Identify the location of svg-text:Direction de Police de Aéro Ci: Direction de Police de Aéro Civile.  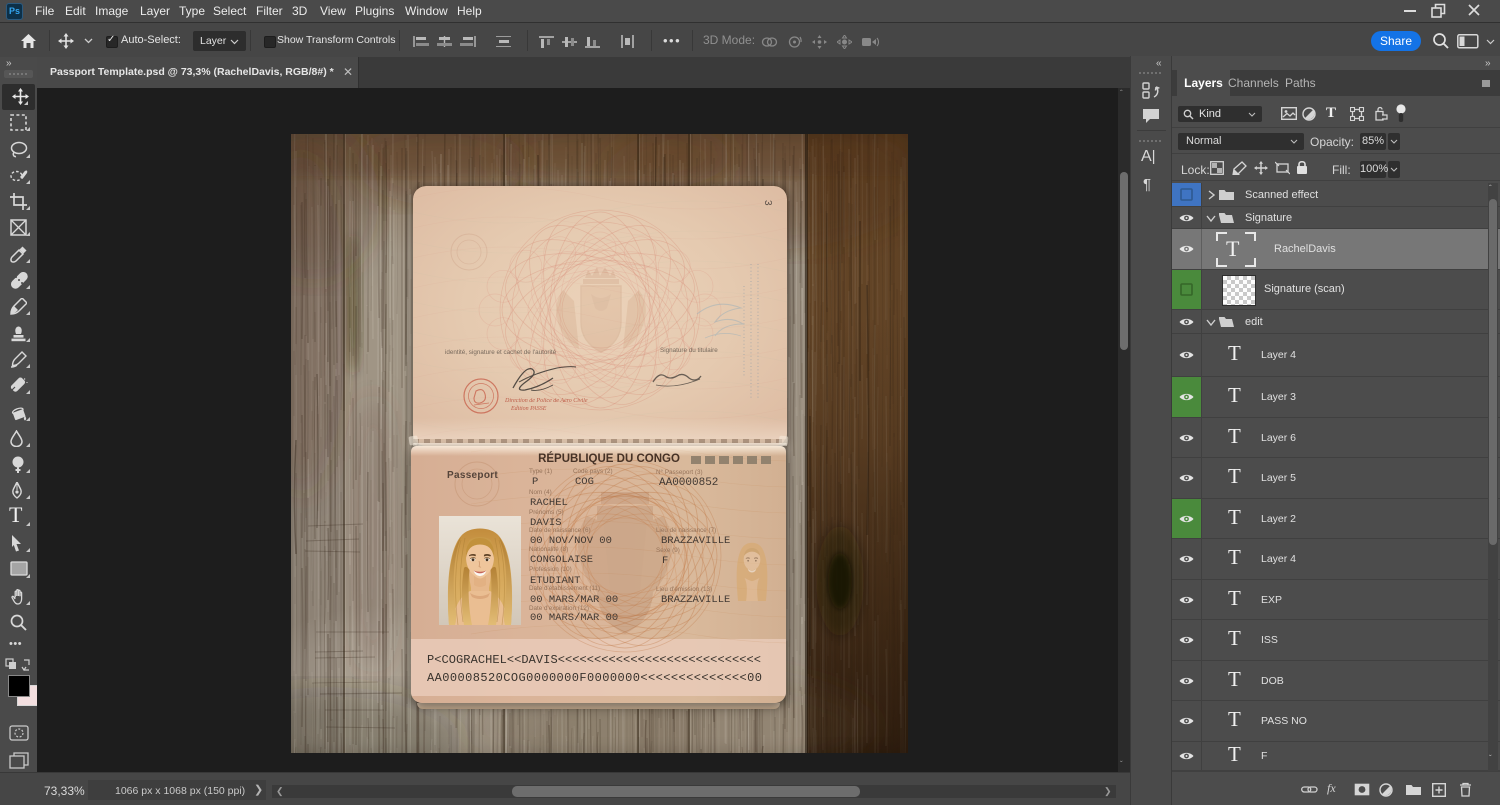
(546, 401).